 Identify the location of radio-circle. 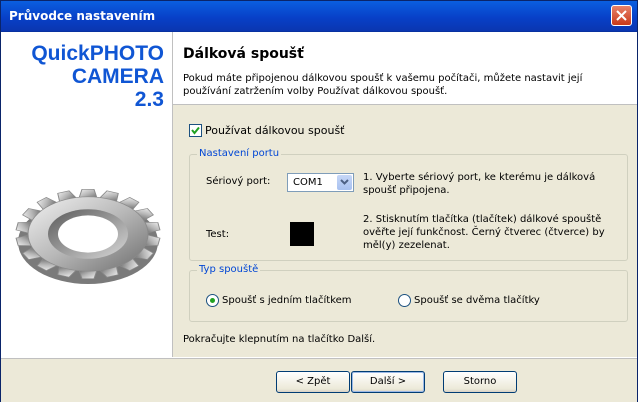
(404, 300).